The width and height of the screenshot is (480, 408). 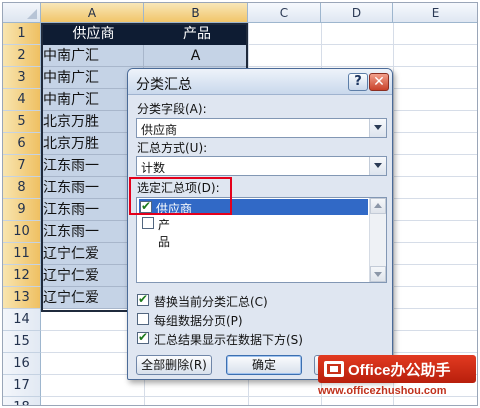 I want to click on row-header: 1, so click(x=22, y=34).